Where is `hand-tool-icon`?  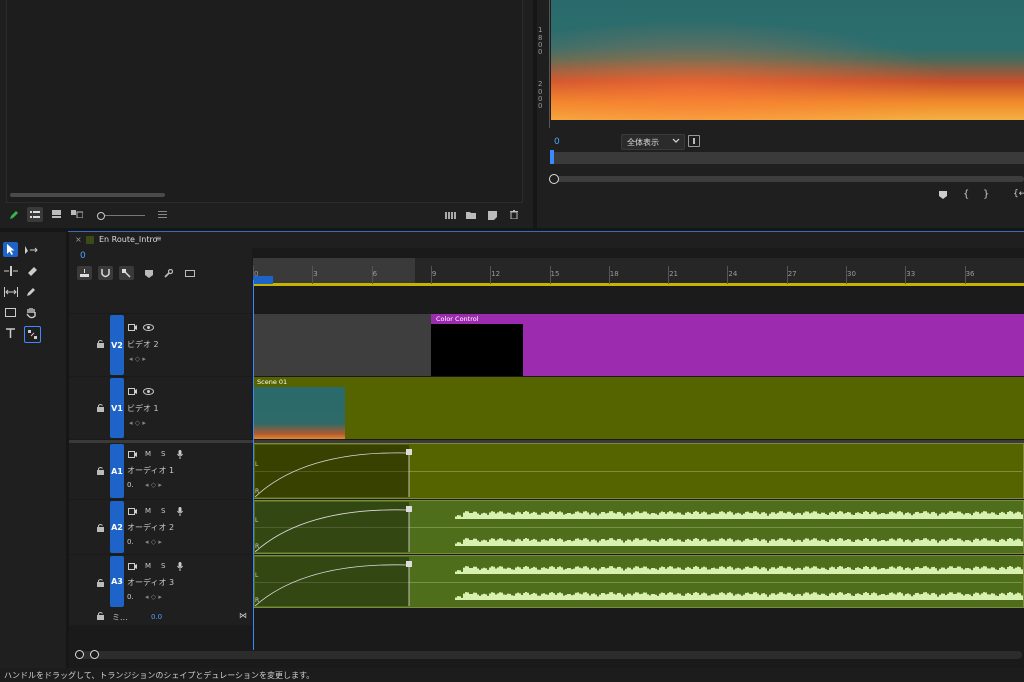
hand-tool-icon is located at coordinates (31, 312).